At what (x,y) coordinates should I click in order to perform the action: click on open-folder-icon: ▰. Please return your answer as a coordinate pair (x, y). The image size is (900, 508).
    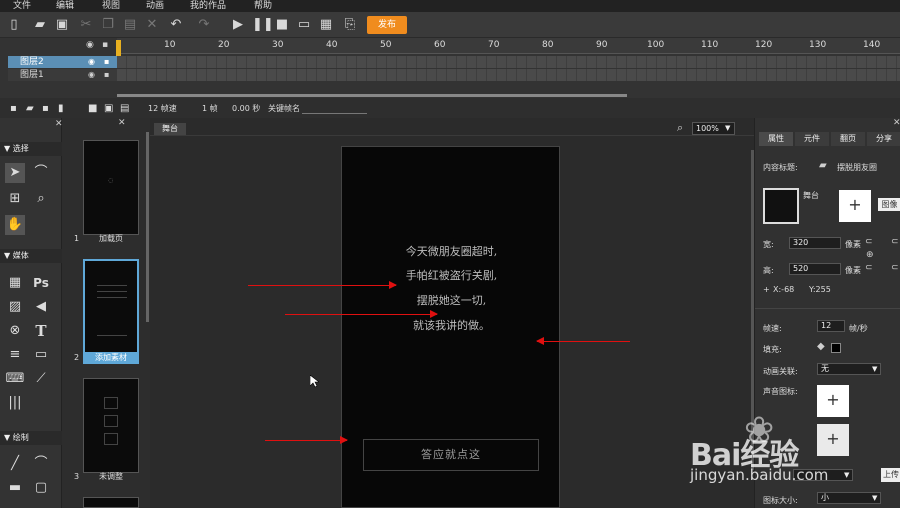
    Looking at the image, I should click on (40, 25).